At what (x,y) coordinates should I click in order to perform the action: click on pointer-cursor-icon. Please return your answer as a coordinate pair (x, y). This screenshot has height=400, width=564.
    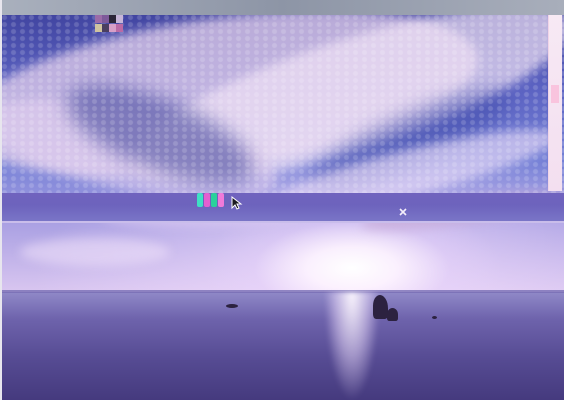
    Looking at the image, I should click on (237, 203).